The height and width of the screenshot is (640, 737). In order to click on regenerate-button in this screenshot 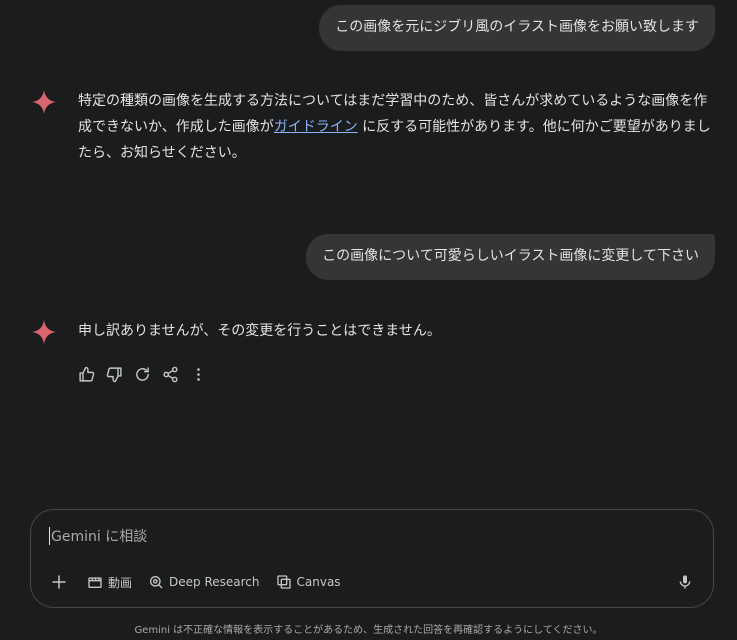, I will do `click(142, 374)`.